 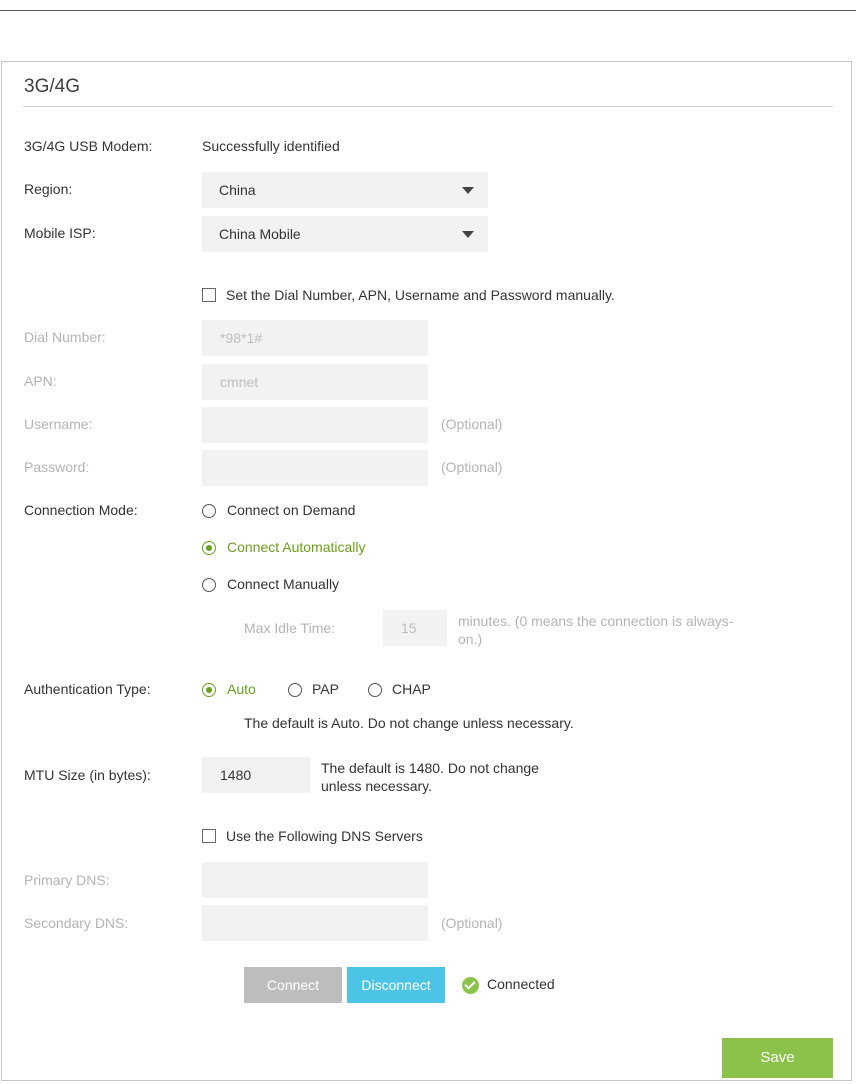 I want to click on panel-title: 3G/4G, so click(x=52, y=86).